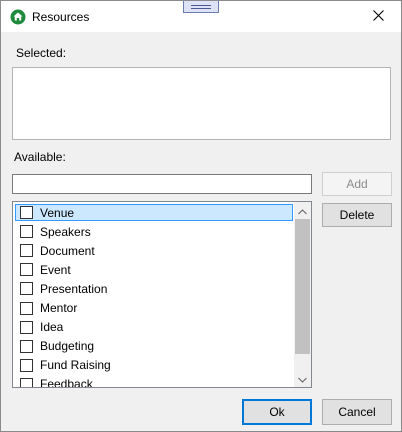  What do you see at coordinates (65, 231) in the screenshot?
I see `list-item-label: Speakers` at bounding box center [65, 231].